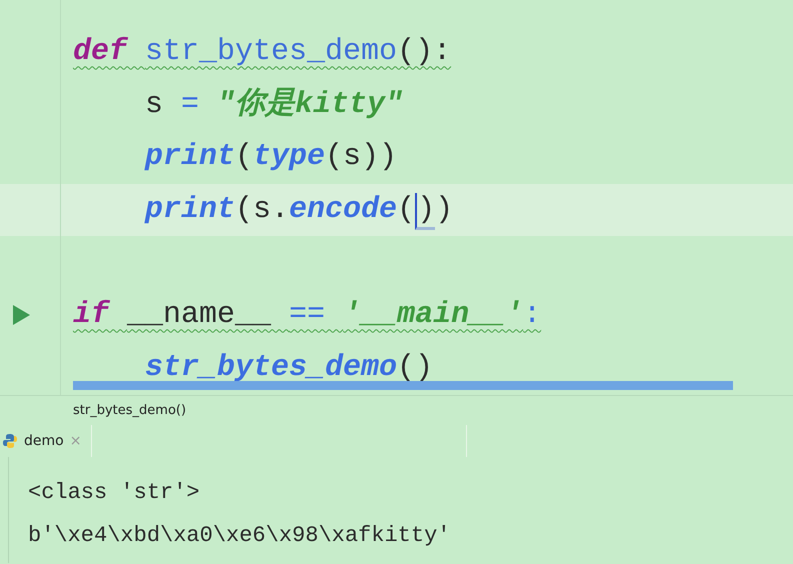 This screenshot has height=564, width=793. What do you see at coordinates (10, 441) in the screenshot?
I see `python-icon` at bounding box center [10, 441].